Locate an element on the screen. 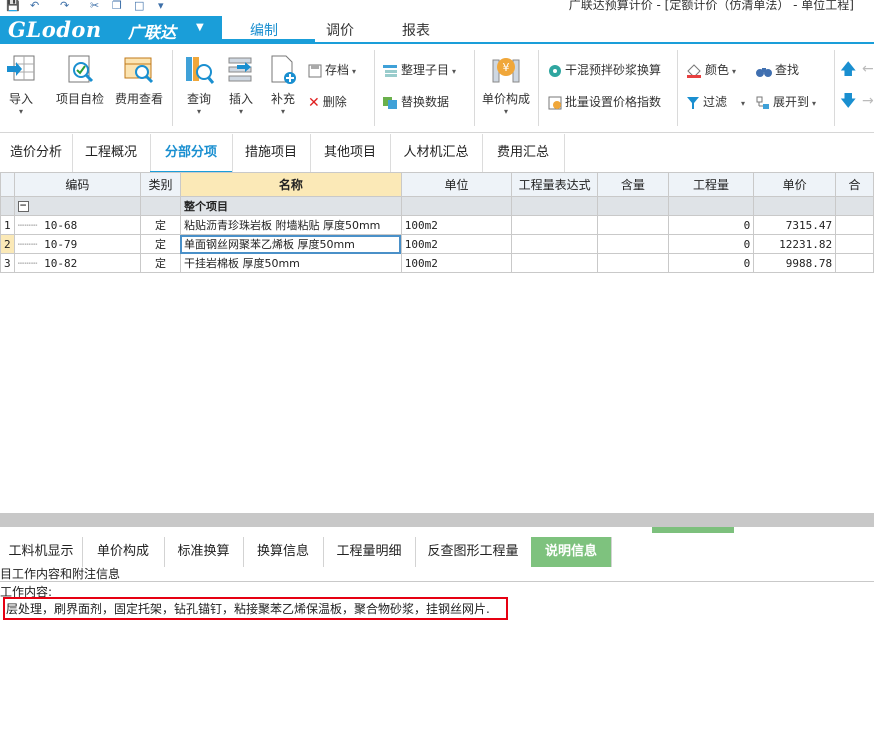 This screenshot has height=745, width=874. delete-button: ✕ 删除 is located at coordinates (327, 102).